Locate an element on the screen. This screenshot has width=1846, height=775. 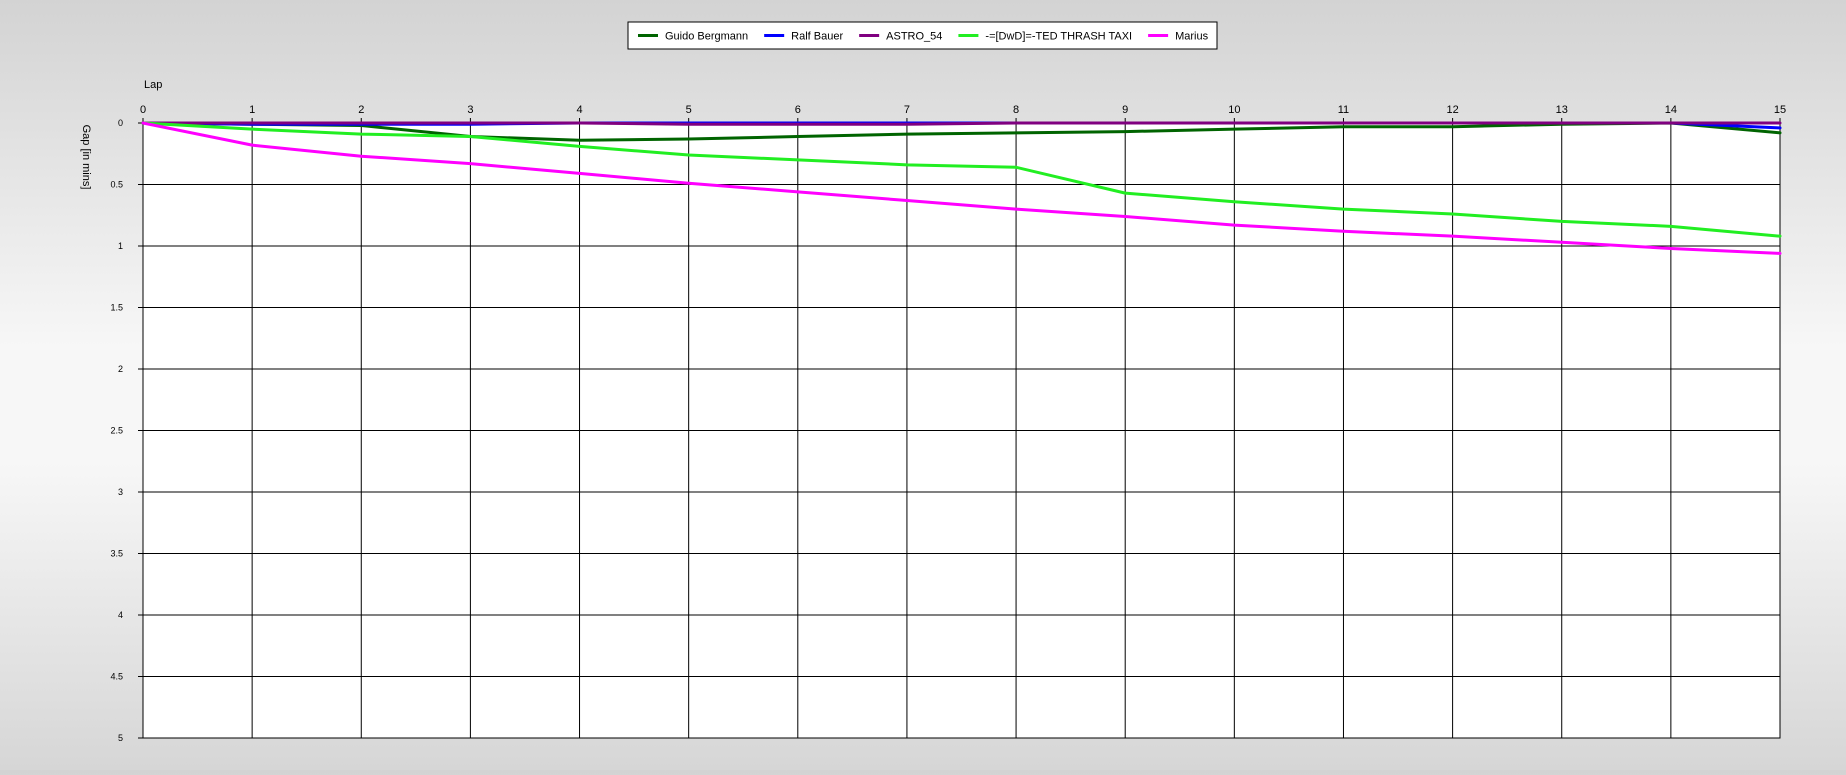
y-tick-label: 1 is located at coordinates (120, 246).